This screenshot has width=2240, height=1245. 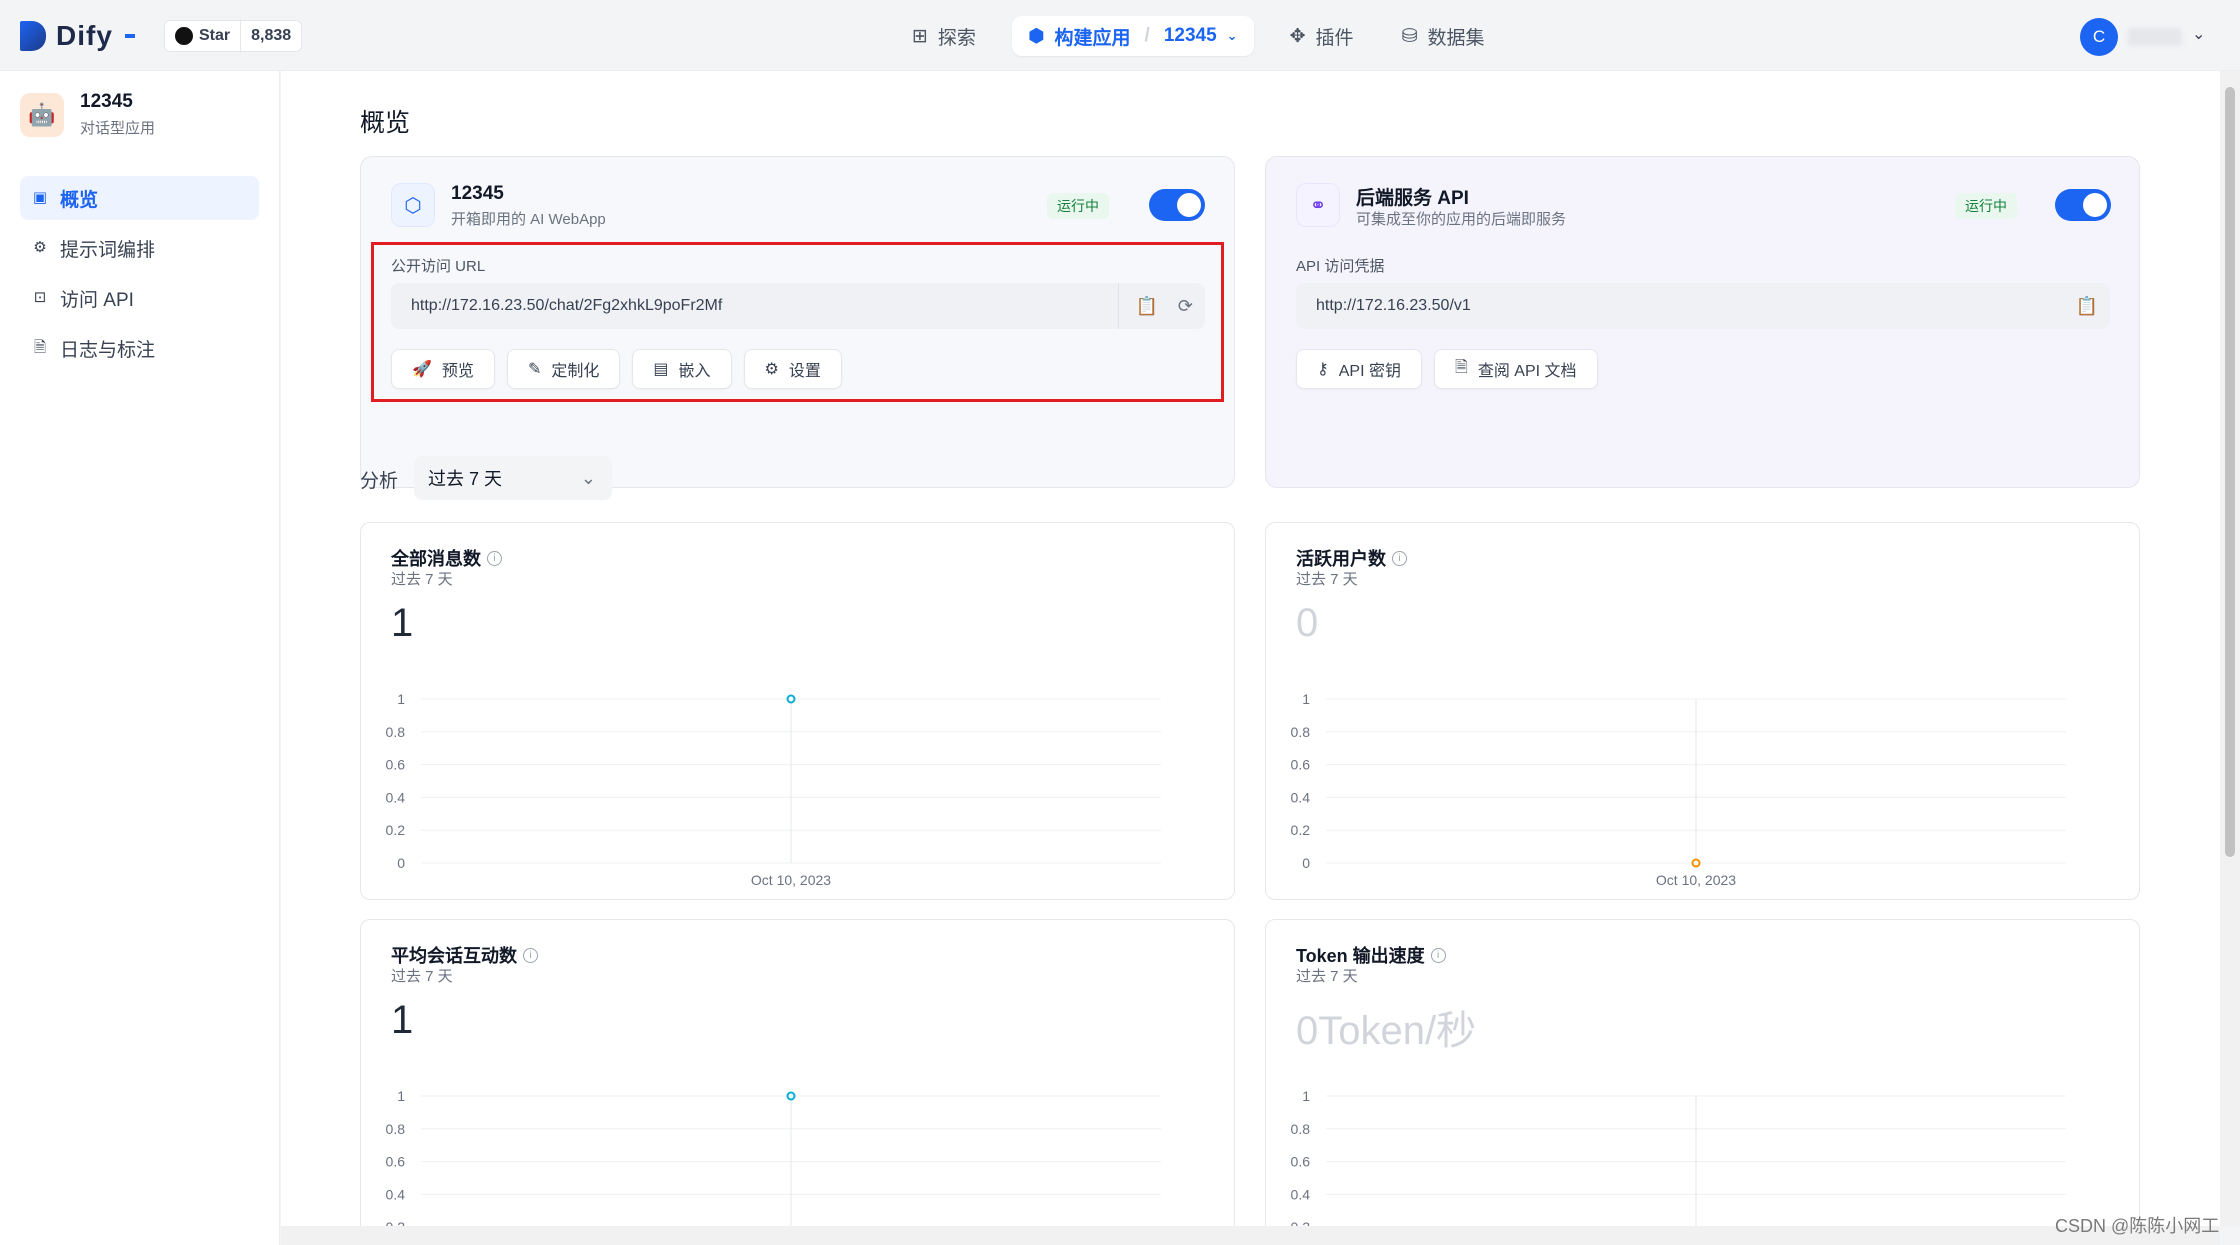 What do you see at coordinates (1678, 789) in the screenshot?
I see `active-users-chart: 1 0.8 0.6 0.4 0.2 0 Oct 10, 2023` at bounding box center [1678, 789].